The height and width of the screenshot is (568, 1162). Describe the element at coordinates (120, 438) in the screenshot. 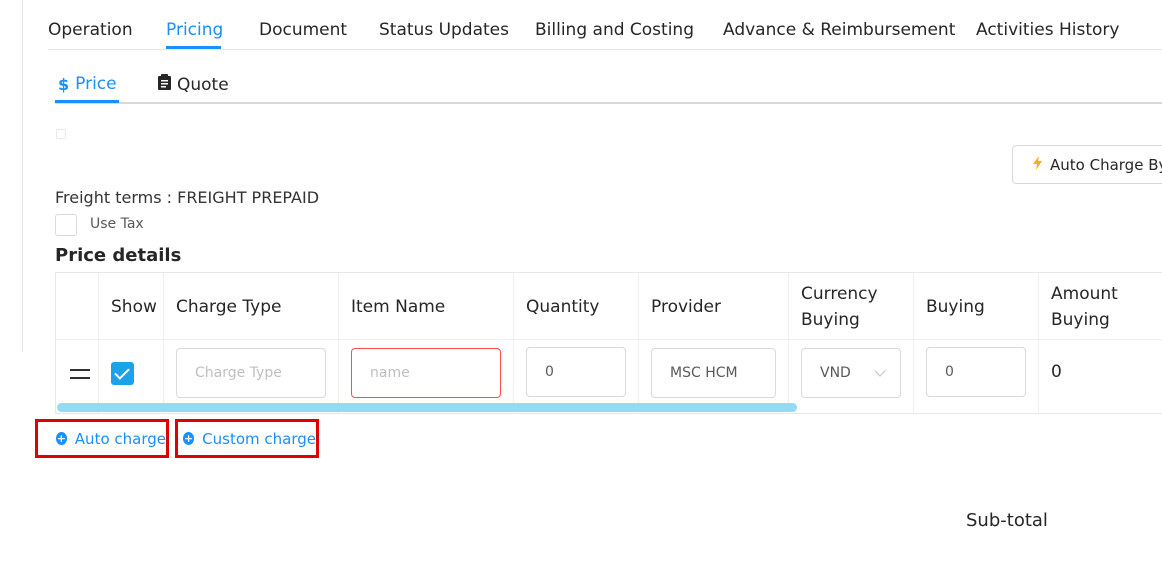

I see `auto-charge-label: Auto charge` at that location.